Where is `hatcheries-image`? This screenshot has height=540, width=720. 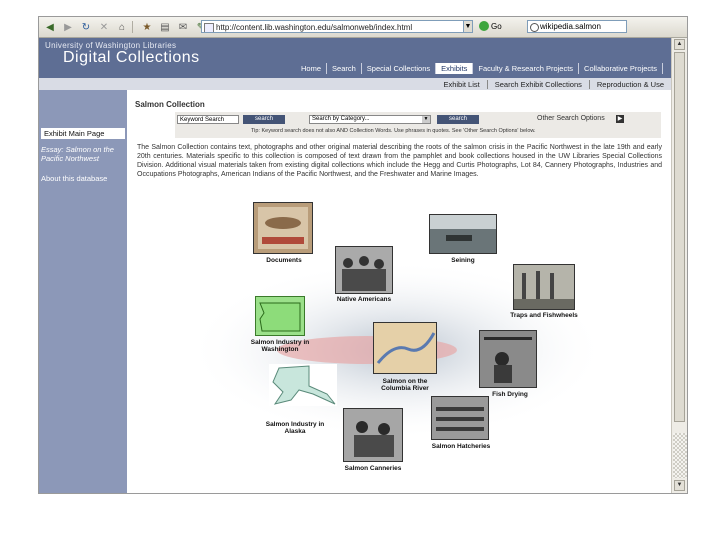
hatcheries-image is located at coordinates (460, 418).